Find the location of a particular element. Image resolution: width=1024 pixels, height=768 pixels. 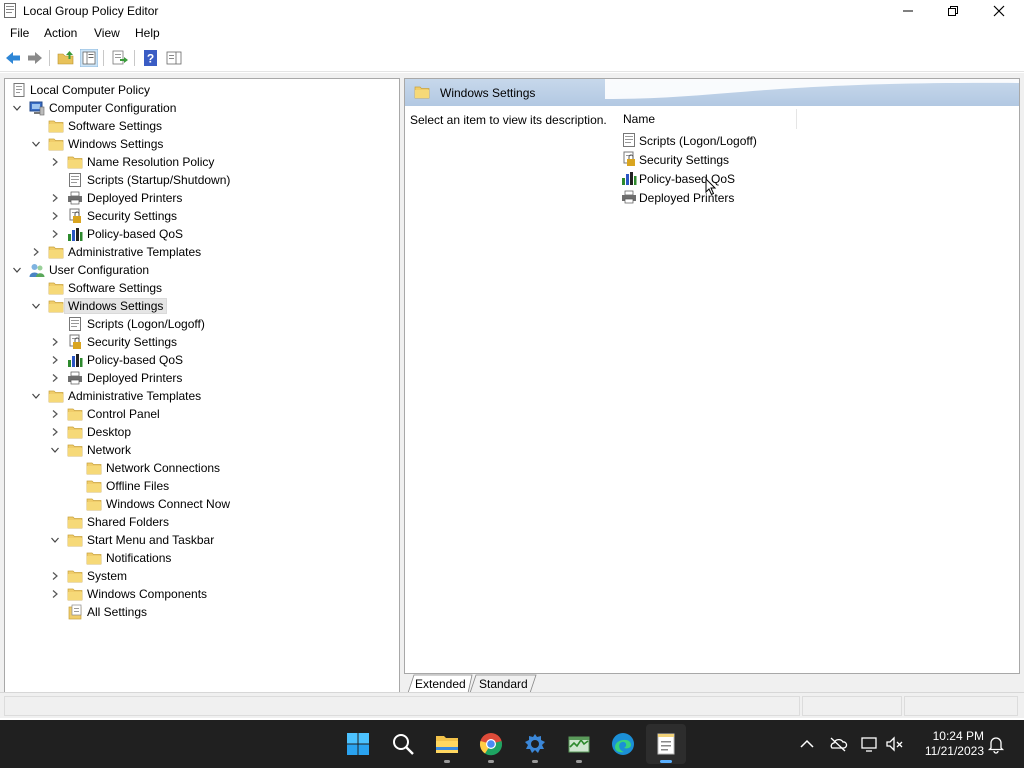

close-button is located at coordinates (999, 11).